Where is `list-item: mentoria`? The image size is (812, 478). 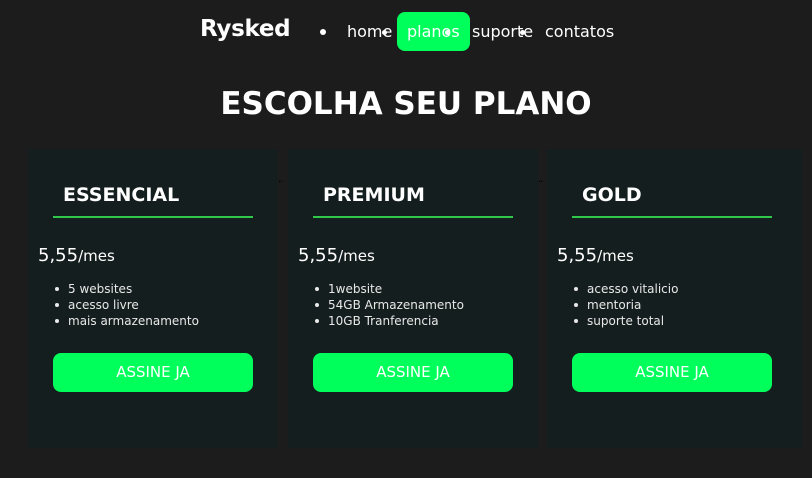
list-item: mentoria is located at coordinates (625, 305).